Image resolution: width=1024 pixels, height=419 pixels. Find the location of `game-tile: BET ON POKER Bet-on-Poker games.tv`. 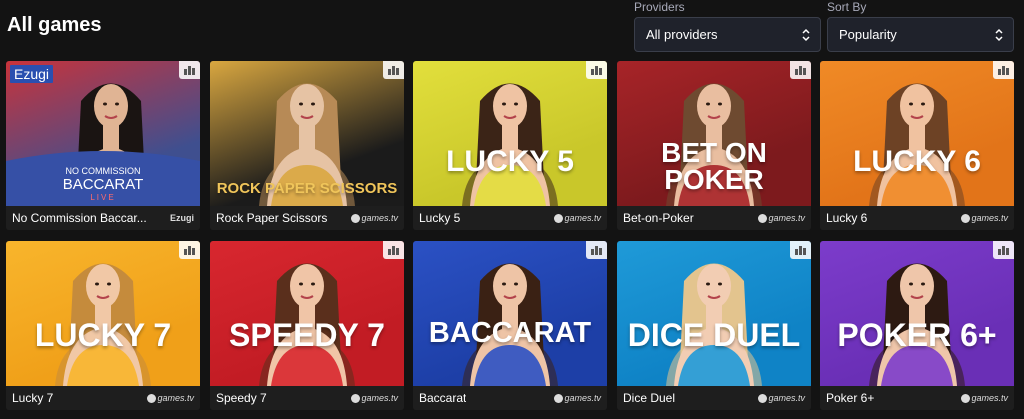

game-tile: BET ON POKER Bet-on-Poker games.tv is located at coordinates (714, 145).